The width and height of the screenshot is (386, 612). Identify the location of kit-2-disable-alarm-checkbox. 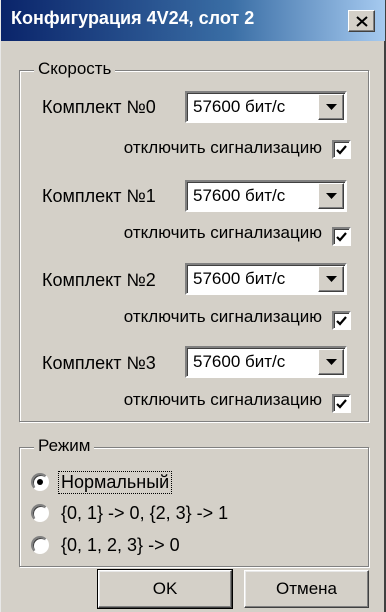
(341, 320).